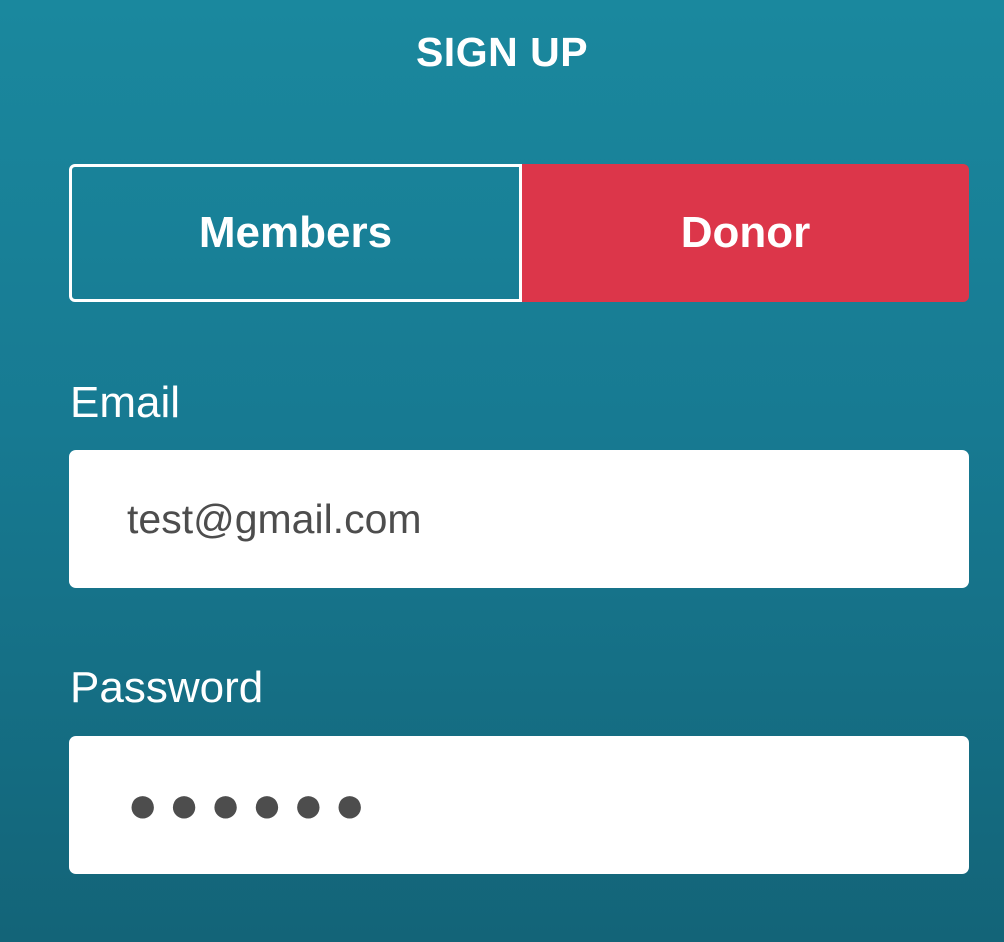  I want to click on password-field: ●●●●●●, so click(519, 805).